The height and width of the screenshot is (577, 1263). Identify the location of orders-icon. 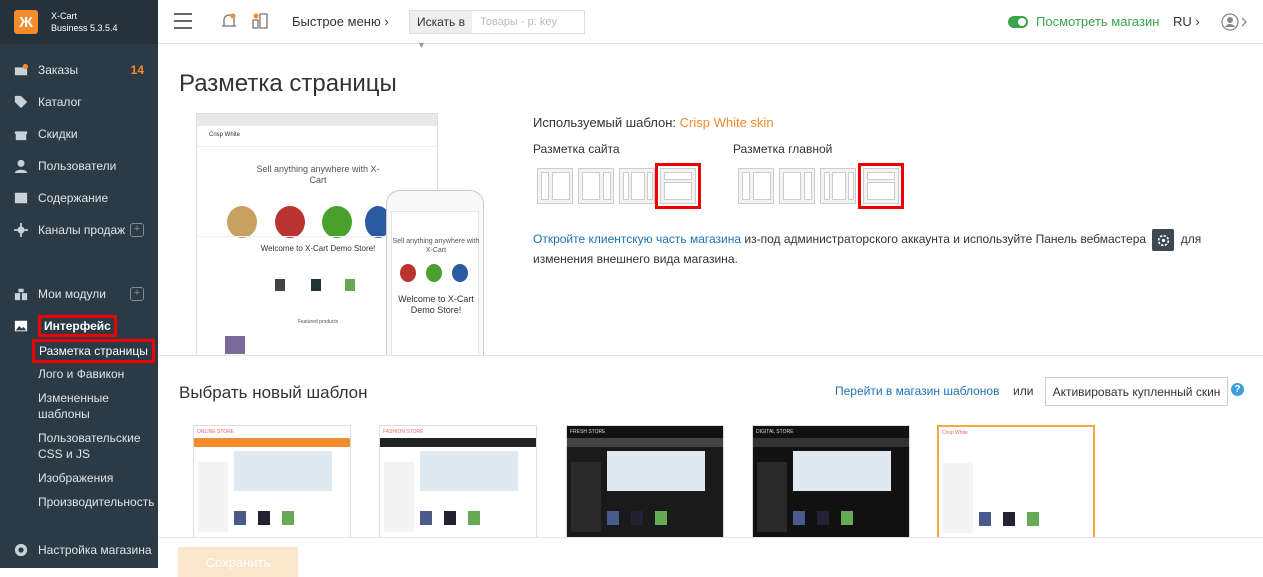
(21, 70).